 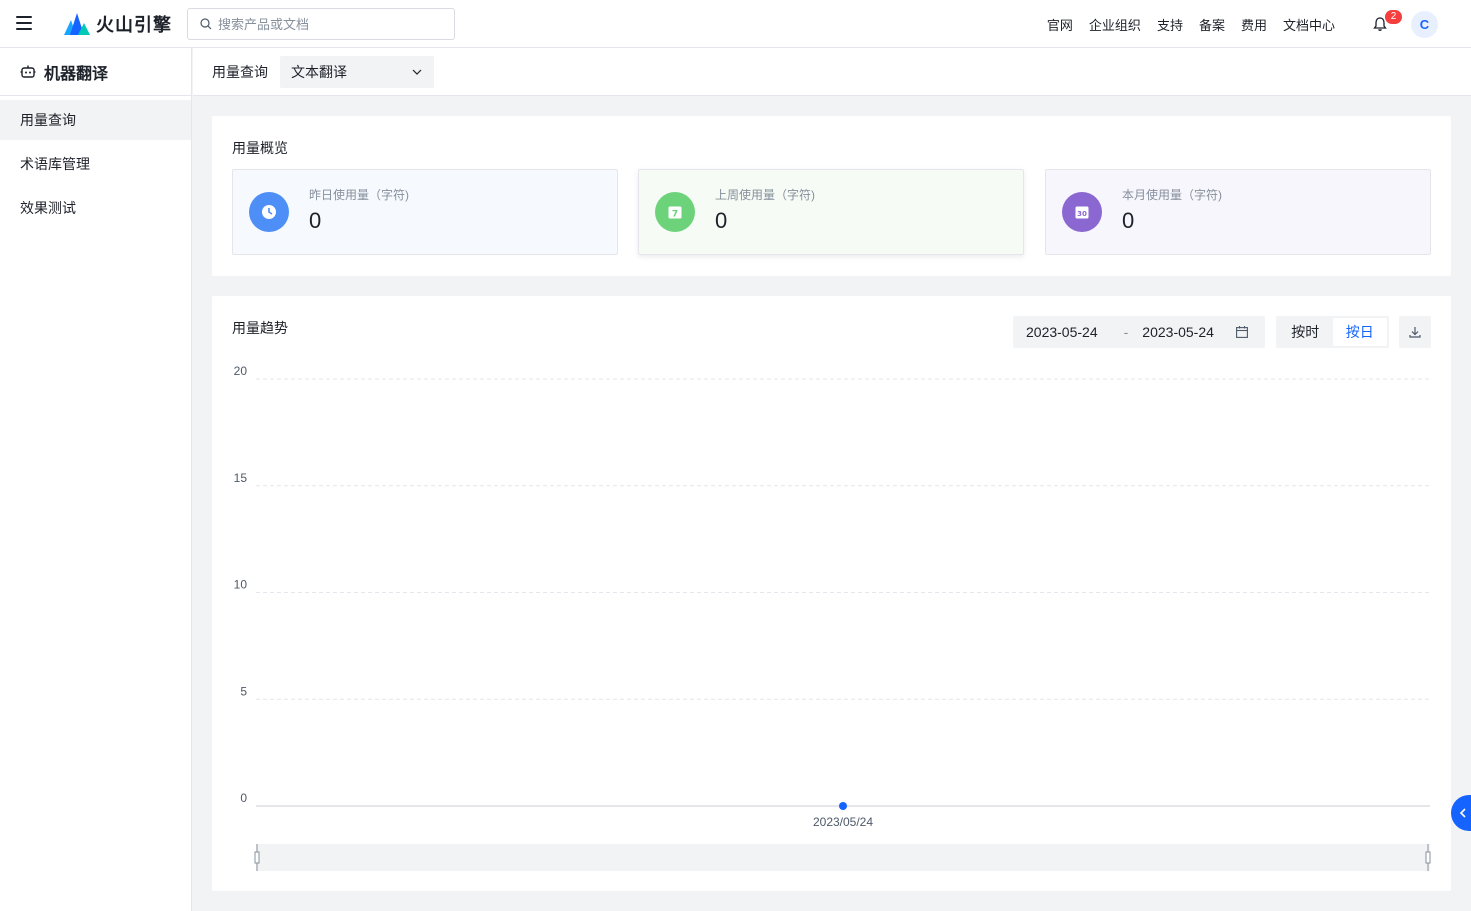 What do you see at coordinates (24, 23) in the screenshot?
I see `menu-icon` at bounding box center [24, 23].